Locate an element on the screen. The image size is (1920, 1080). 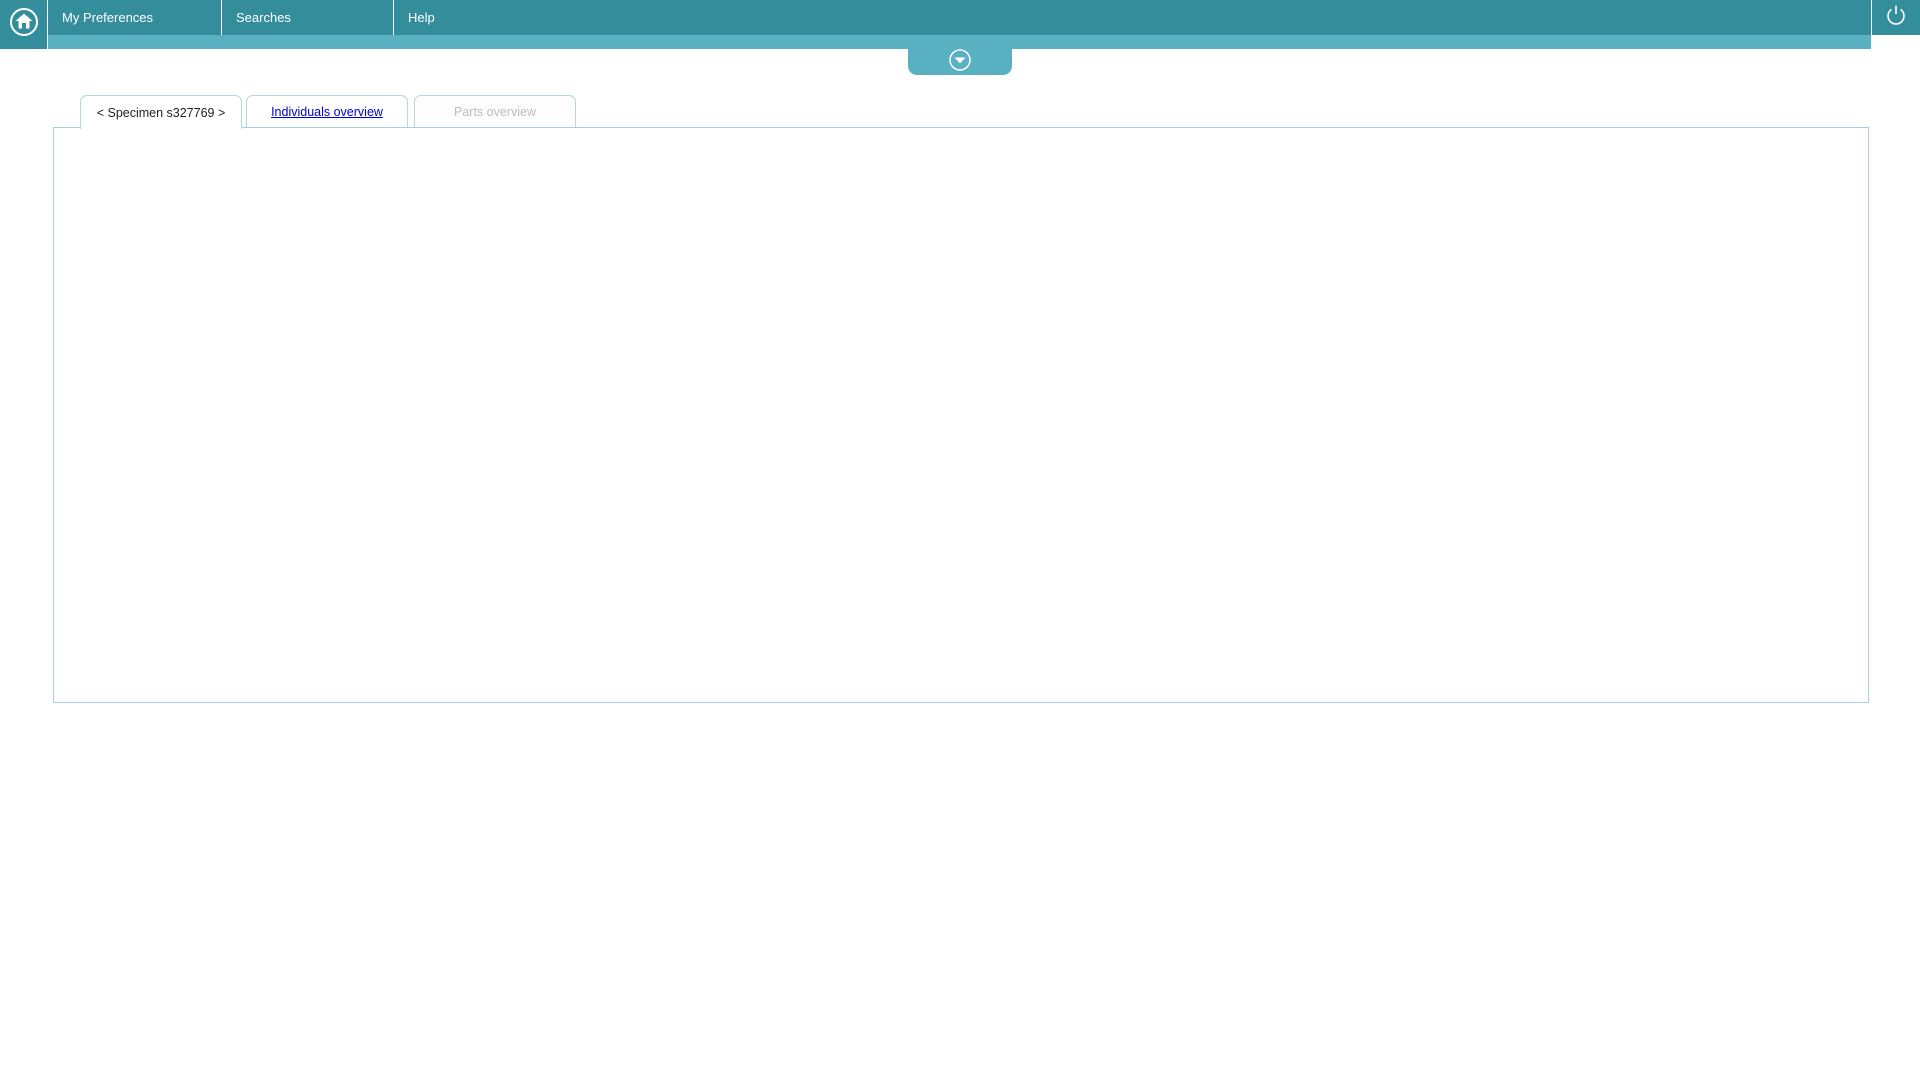
tab-individuals-overview-label: Individuals overview is located at coordinates (327, 111).